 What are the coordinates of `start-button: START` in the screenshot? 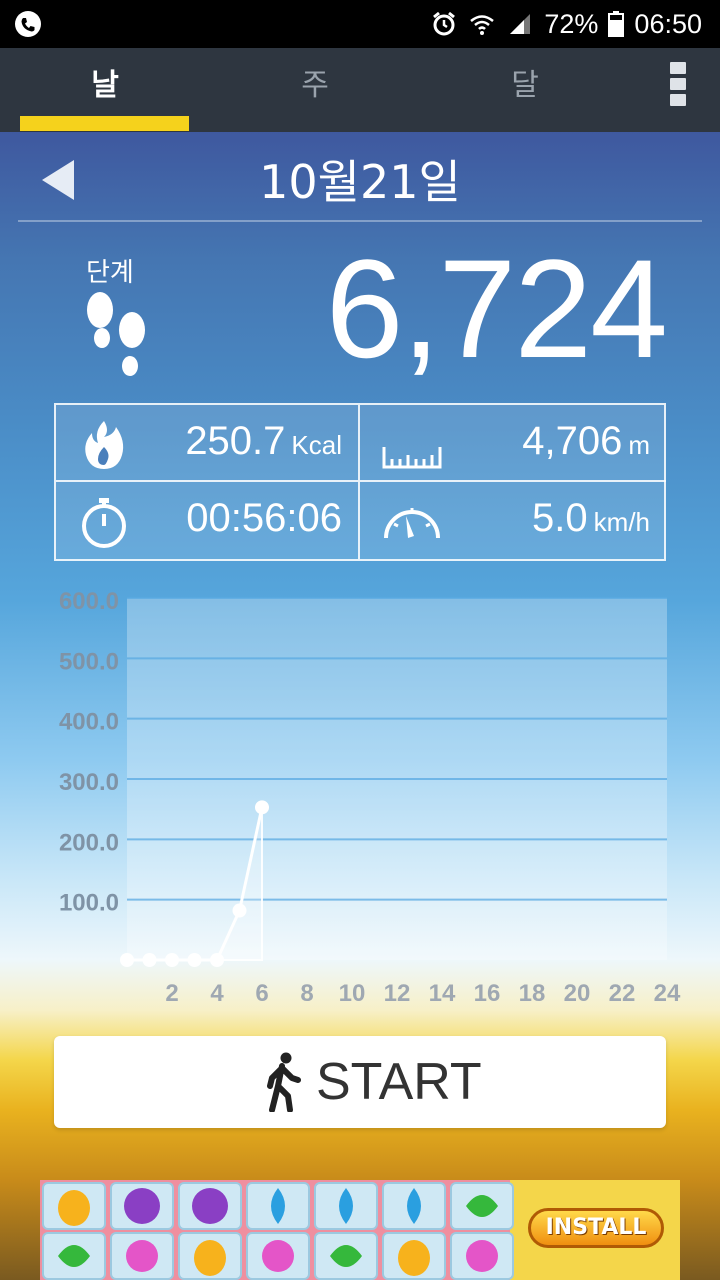 It's located at (360, 1082).